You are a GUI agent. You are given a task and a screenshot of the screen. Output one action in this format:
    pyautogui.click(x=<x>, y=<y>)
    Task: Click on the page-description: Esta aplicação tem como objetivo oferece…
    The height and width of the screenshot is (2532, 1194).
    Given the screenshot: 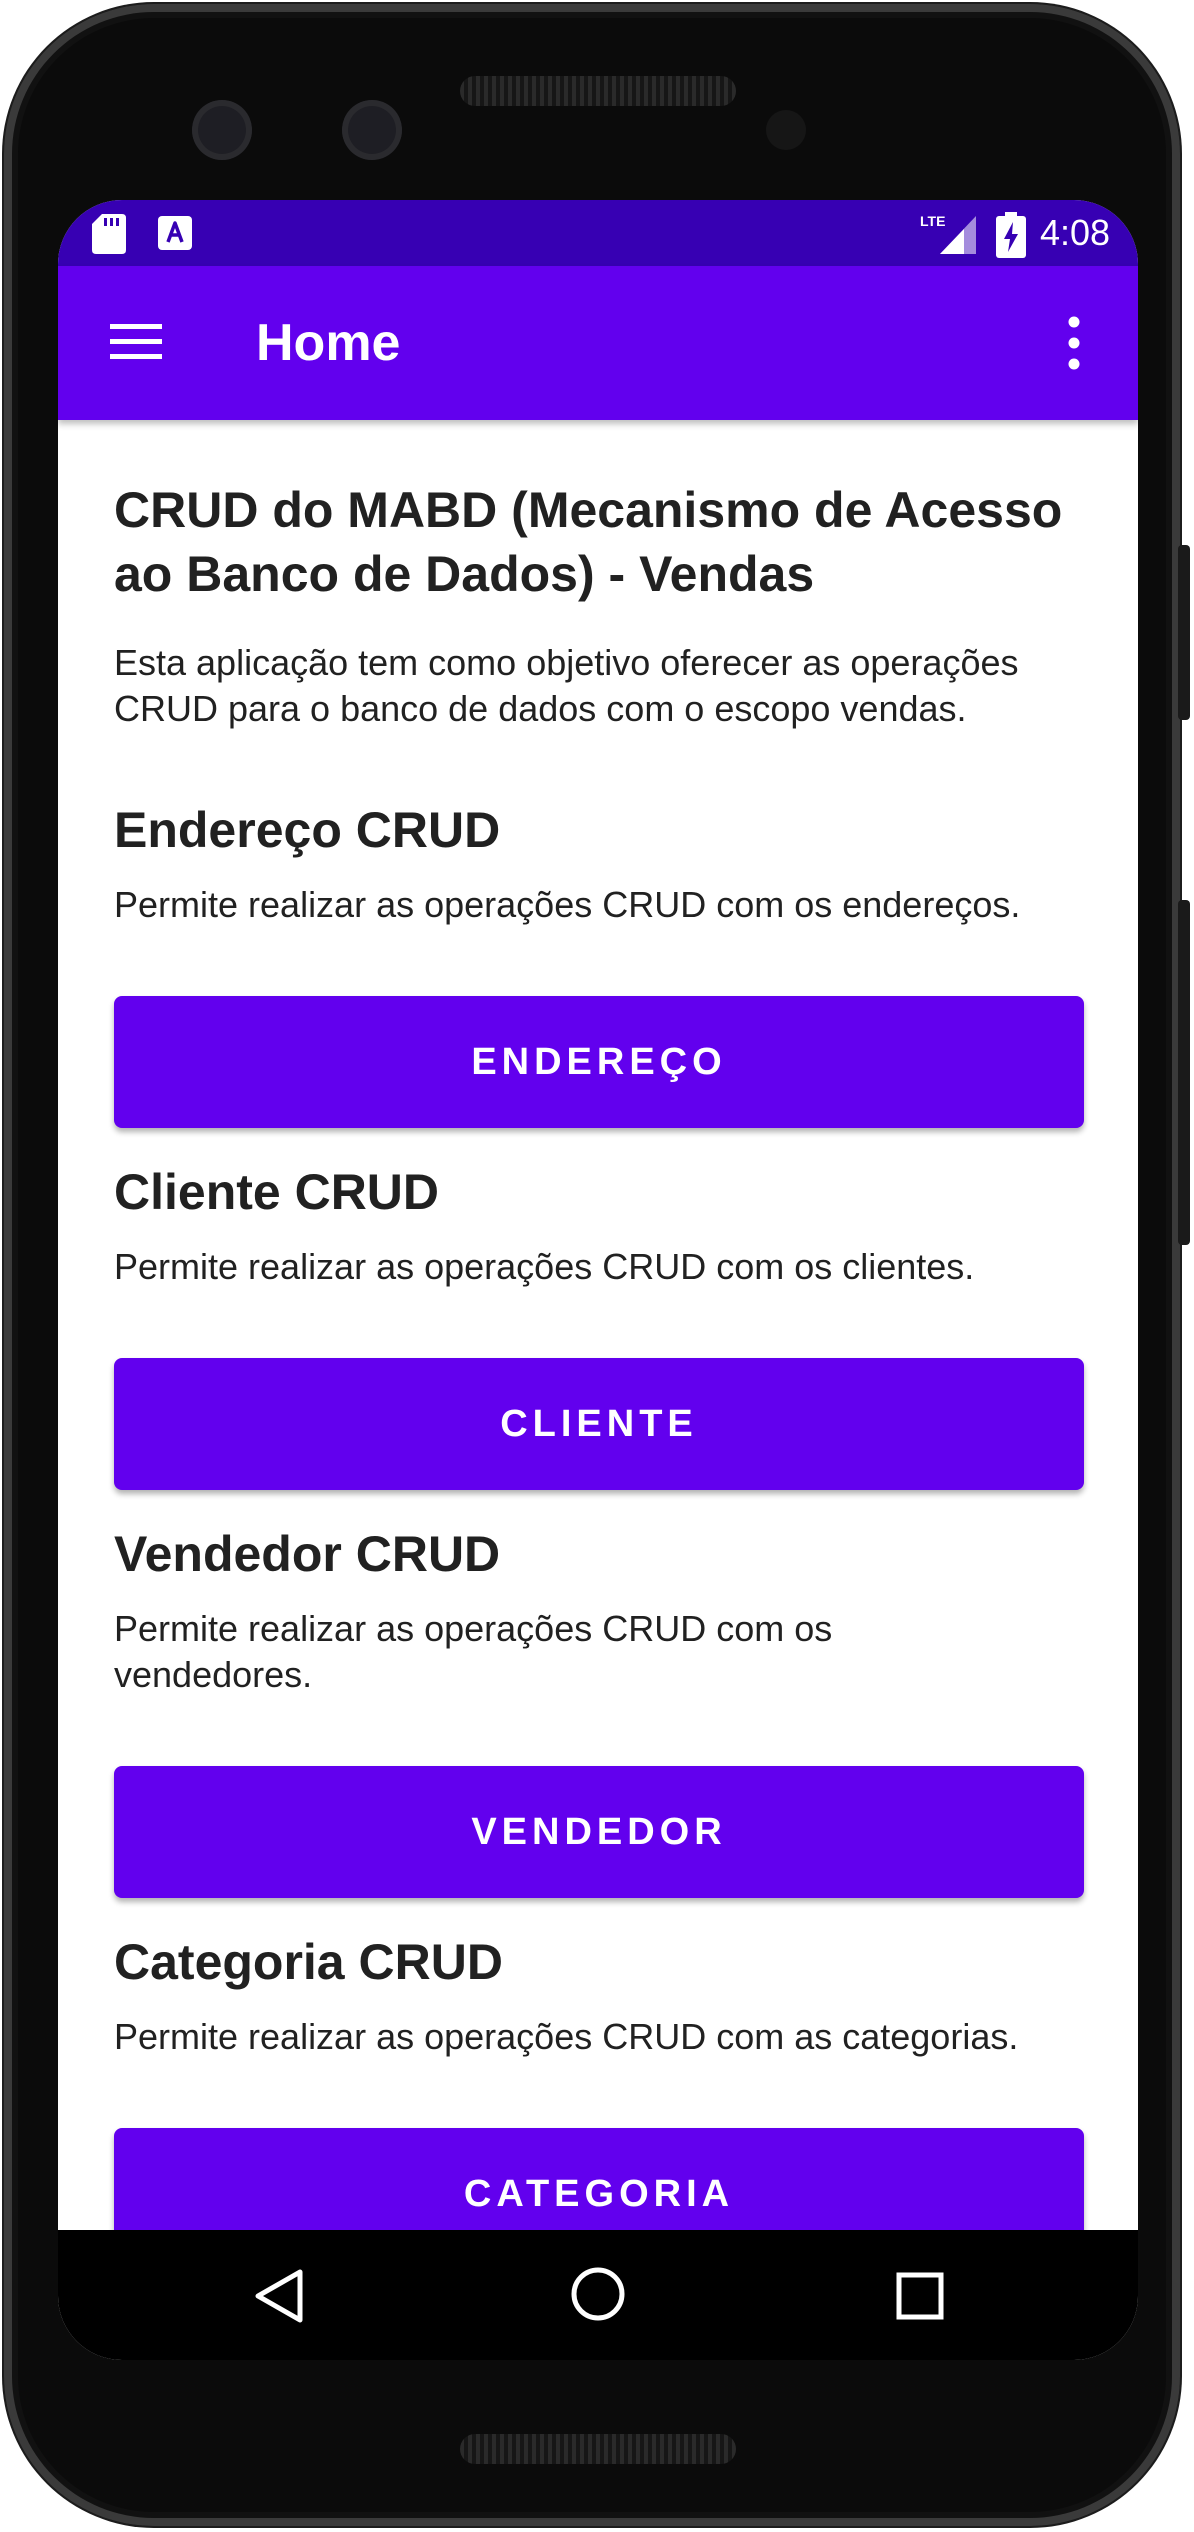 What is the action you would take?
    pyautogui.click(x=566, y=685)
    